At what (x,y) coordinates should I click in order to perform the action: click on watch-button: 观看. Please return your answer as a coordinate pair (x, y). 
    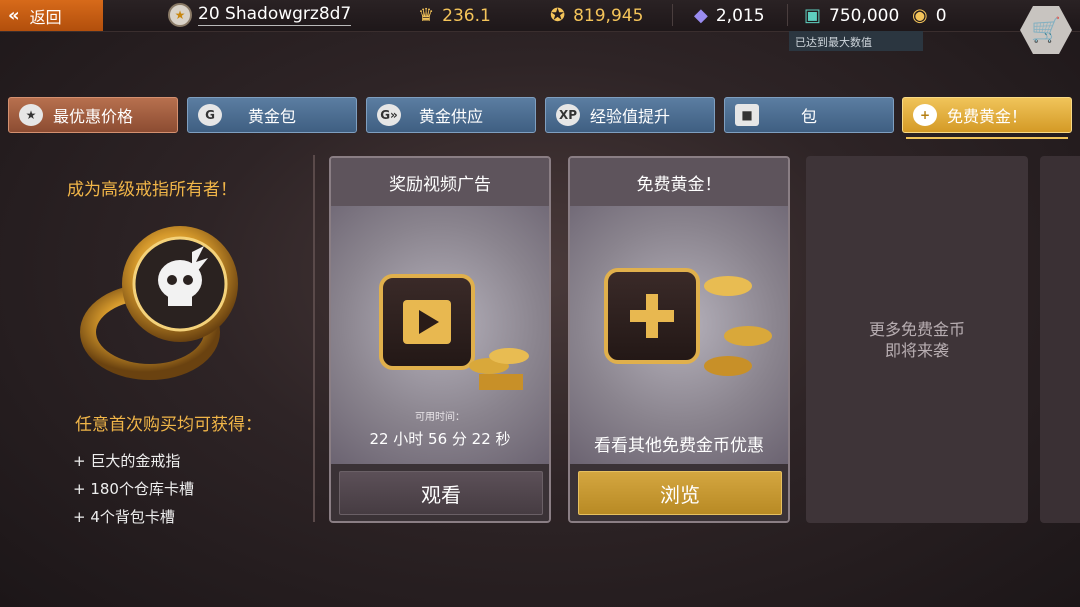
    Looking at the image, I should click on (441, 493).